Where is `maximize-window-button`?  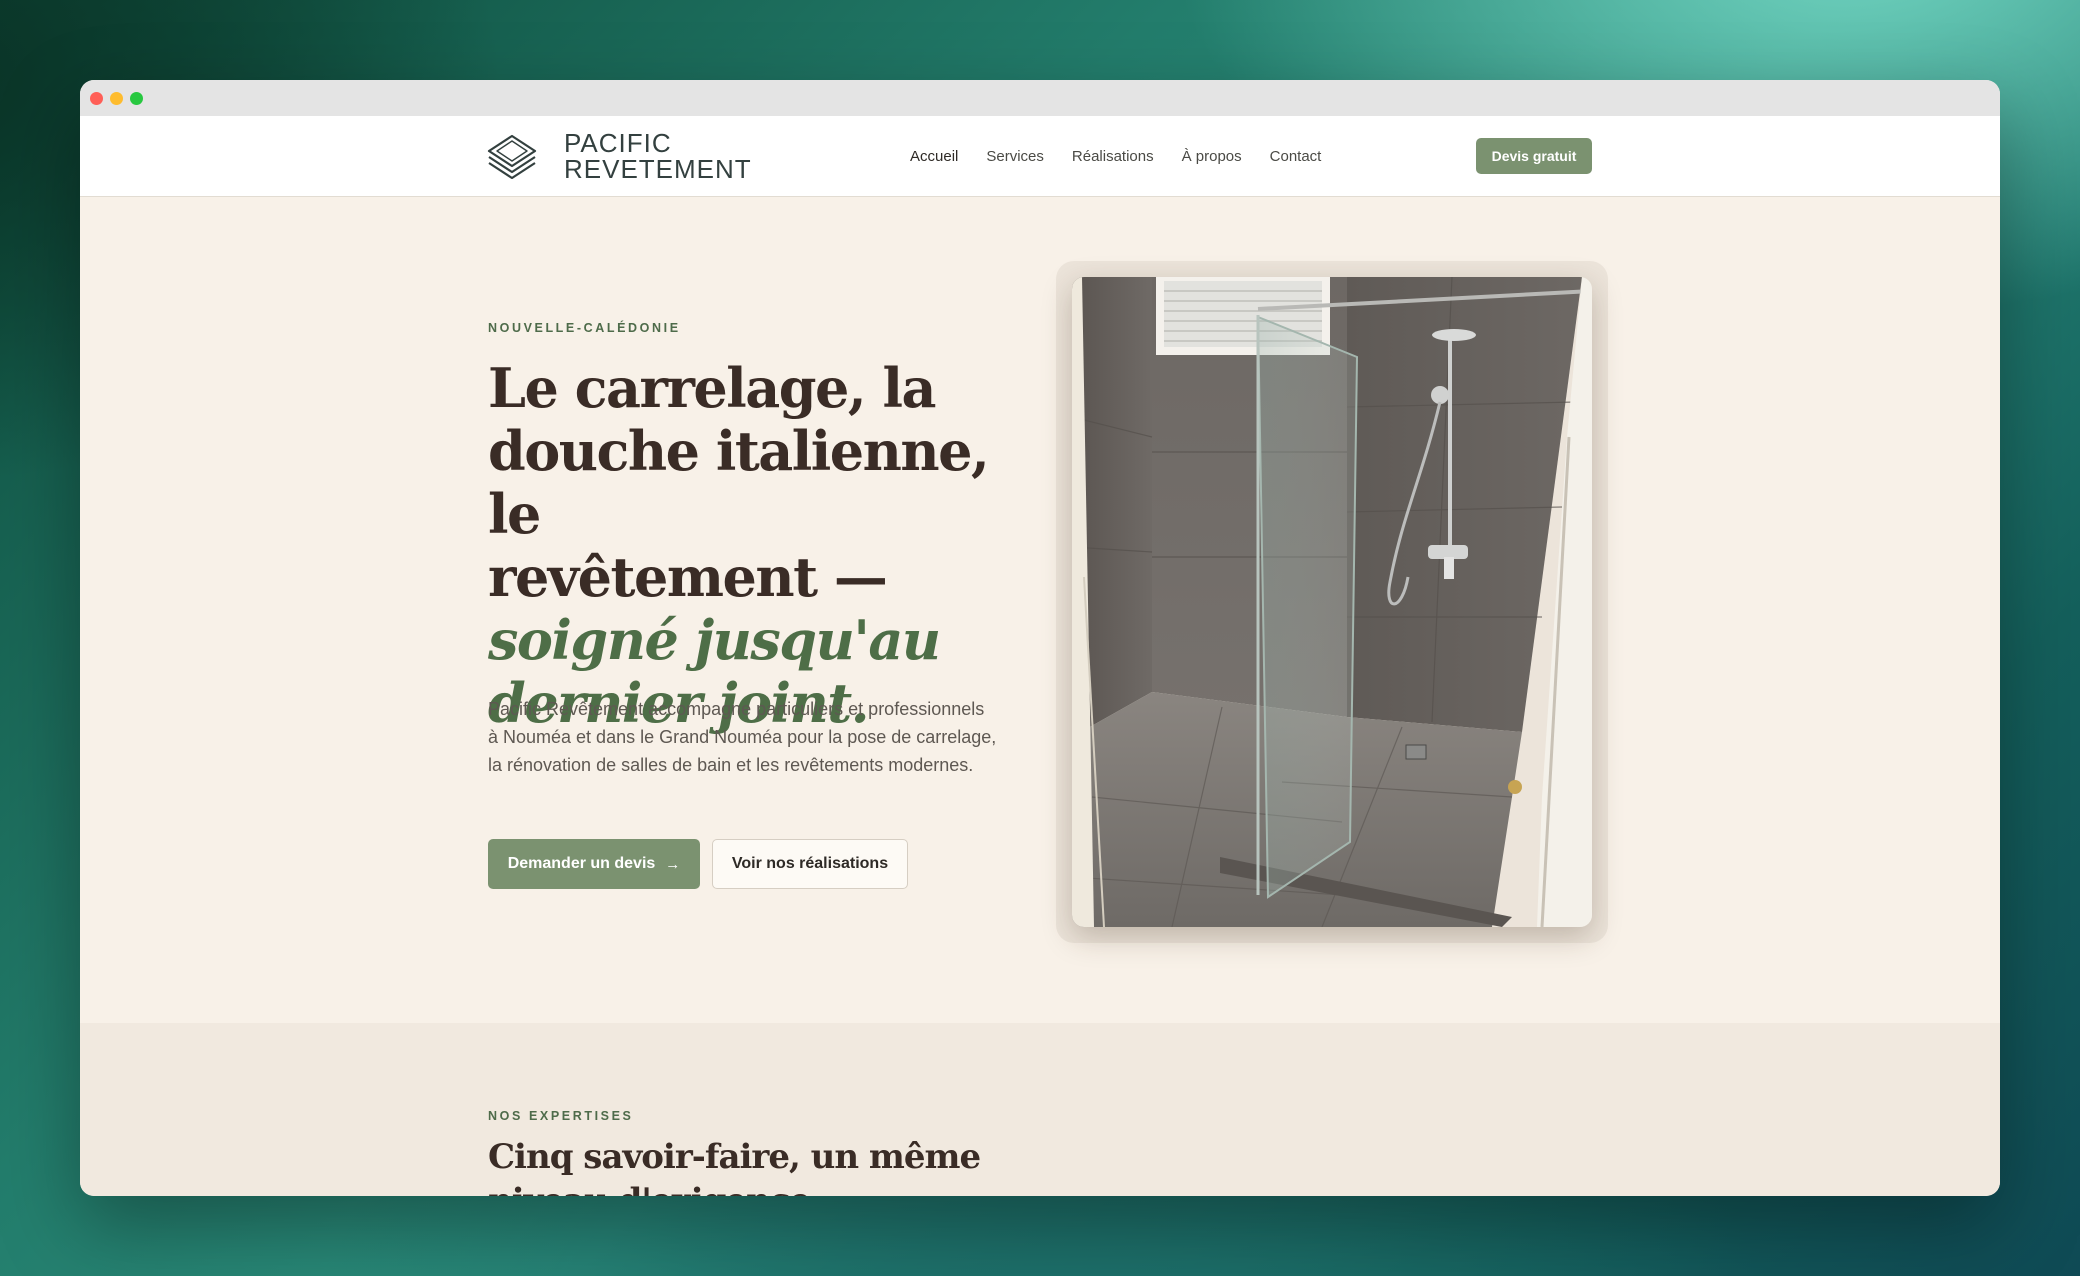
maximize-window-button is located at coordinates (136, 98).